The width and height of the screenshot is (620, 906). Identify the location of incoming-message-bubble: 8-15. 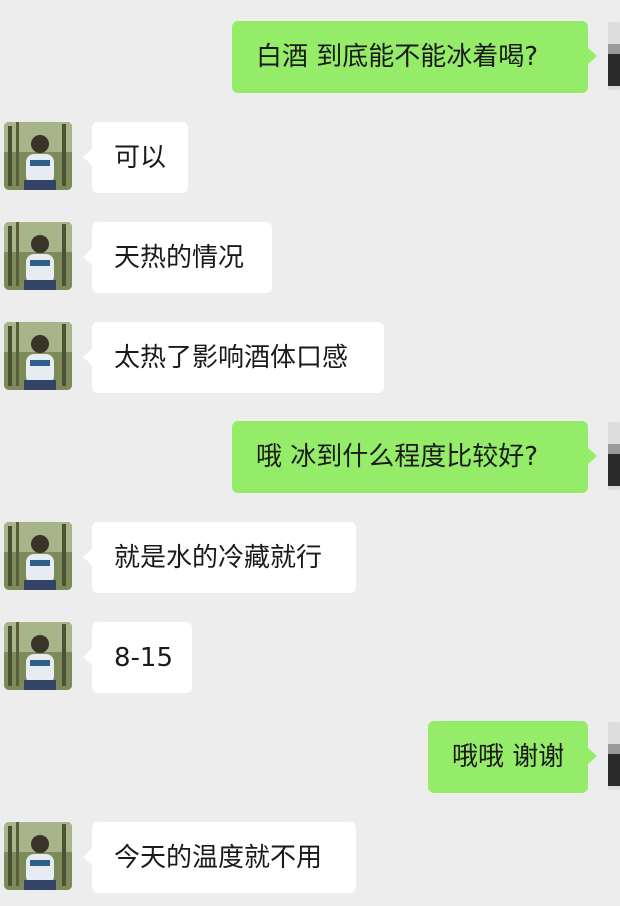
(137, 657).